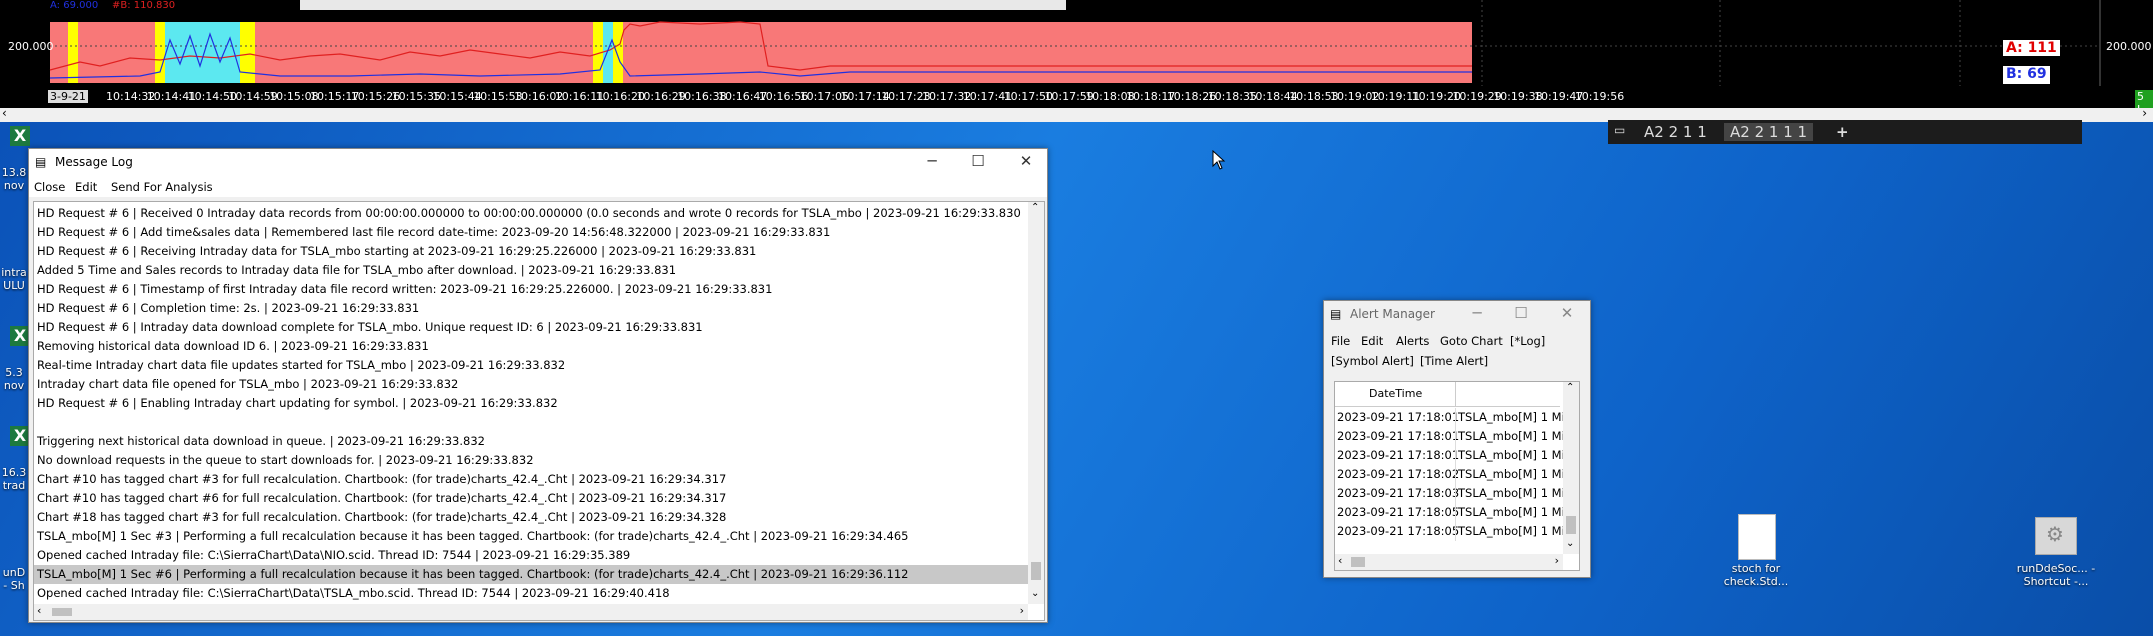 The width and height of the screenshot is (2153, 636). Describe the element at coordinates (1219, 160) in the screenshot. I see `mouse-cursor-icon` at that location.